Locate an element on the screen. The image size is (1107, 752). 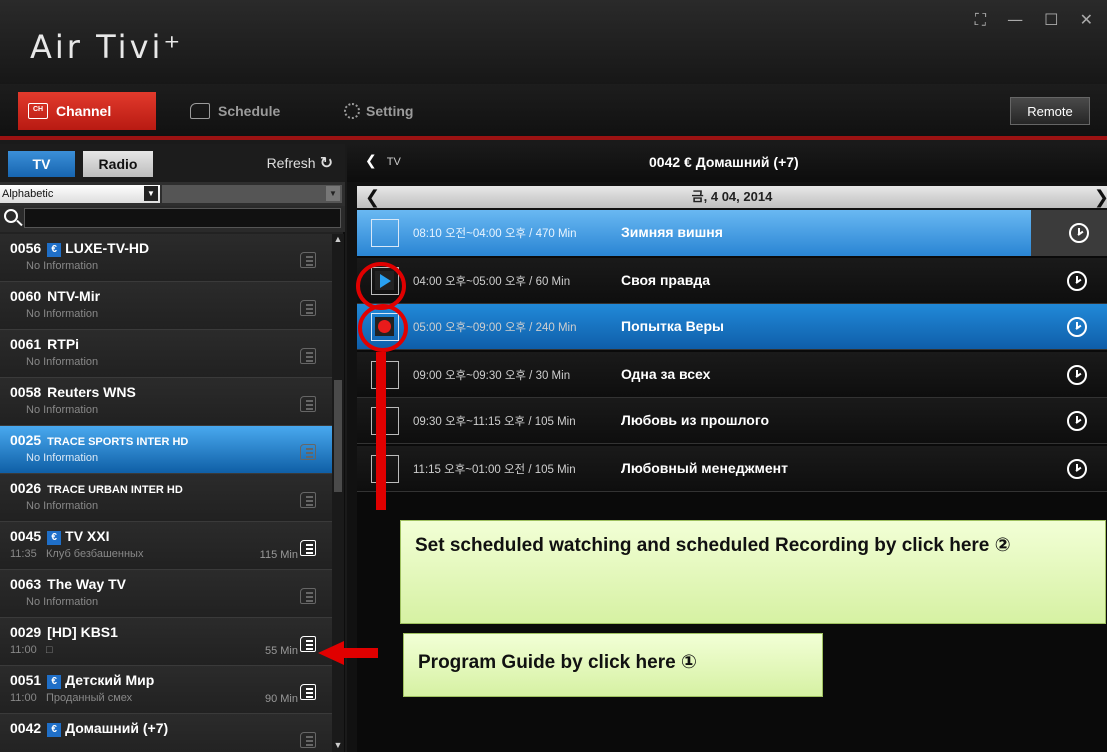
next-day-icon: ❯ is located at coordinates (1100, 197).